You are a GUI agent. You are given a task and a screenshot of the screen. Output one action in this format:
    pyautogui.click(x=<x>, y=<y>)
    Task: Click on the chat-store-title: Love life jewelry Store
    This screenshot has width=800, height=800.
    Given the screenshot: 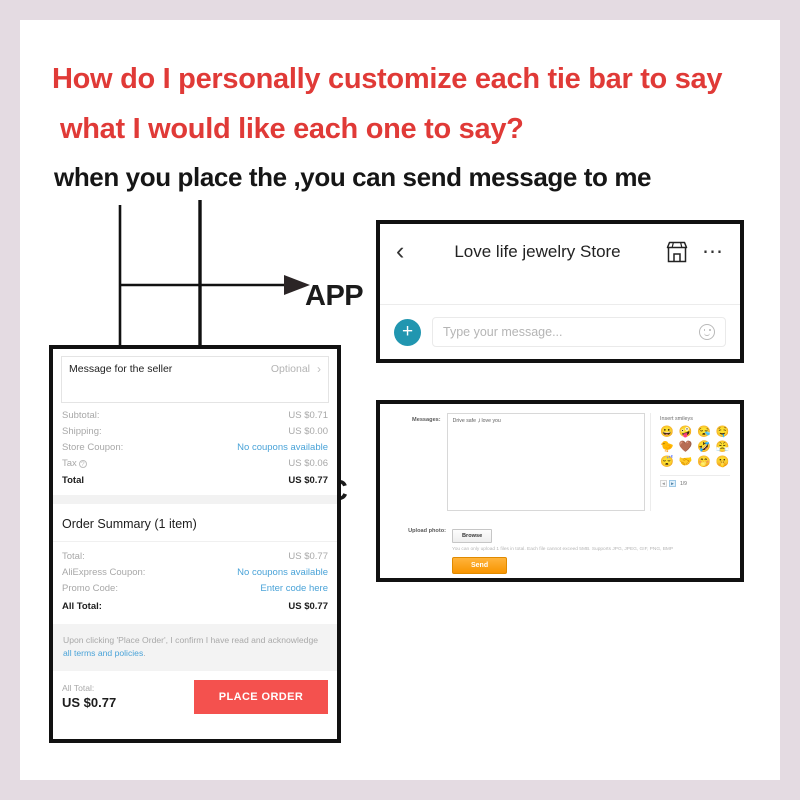 What is the action you would take?
    pyautogui.click(x=537, y=251)
    